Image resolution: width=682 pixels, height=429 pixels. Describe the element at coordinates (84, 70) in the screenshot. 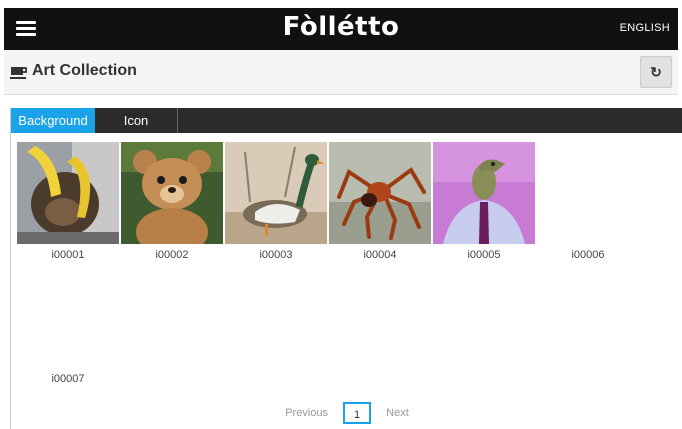

I see `page-title: Art Collection` at that location.